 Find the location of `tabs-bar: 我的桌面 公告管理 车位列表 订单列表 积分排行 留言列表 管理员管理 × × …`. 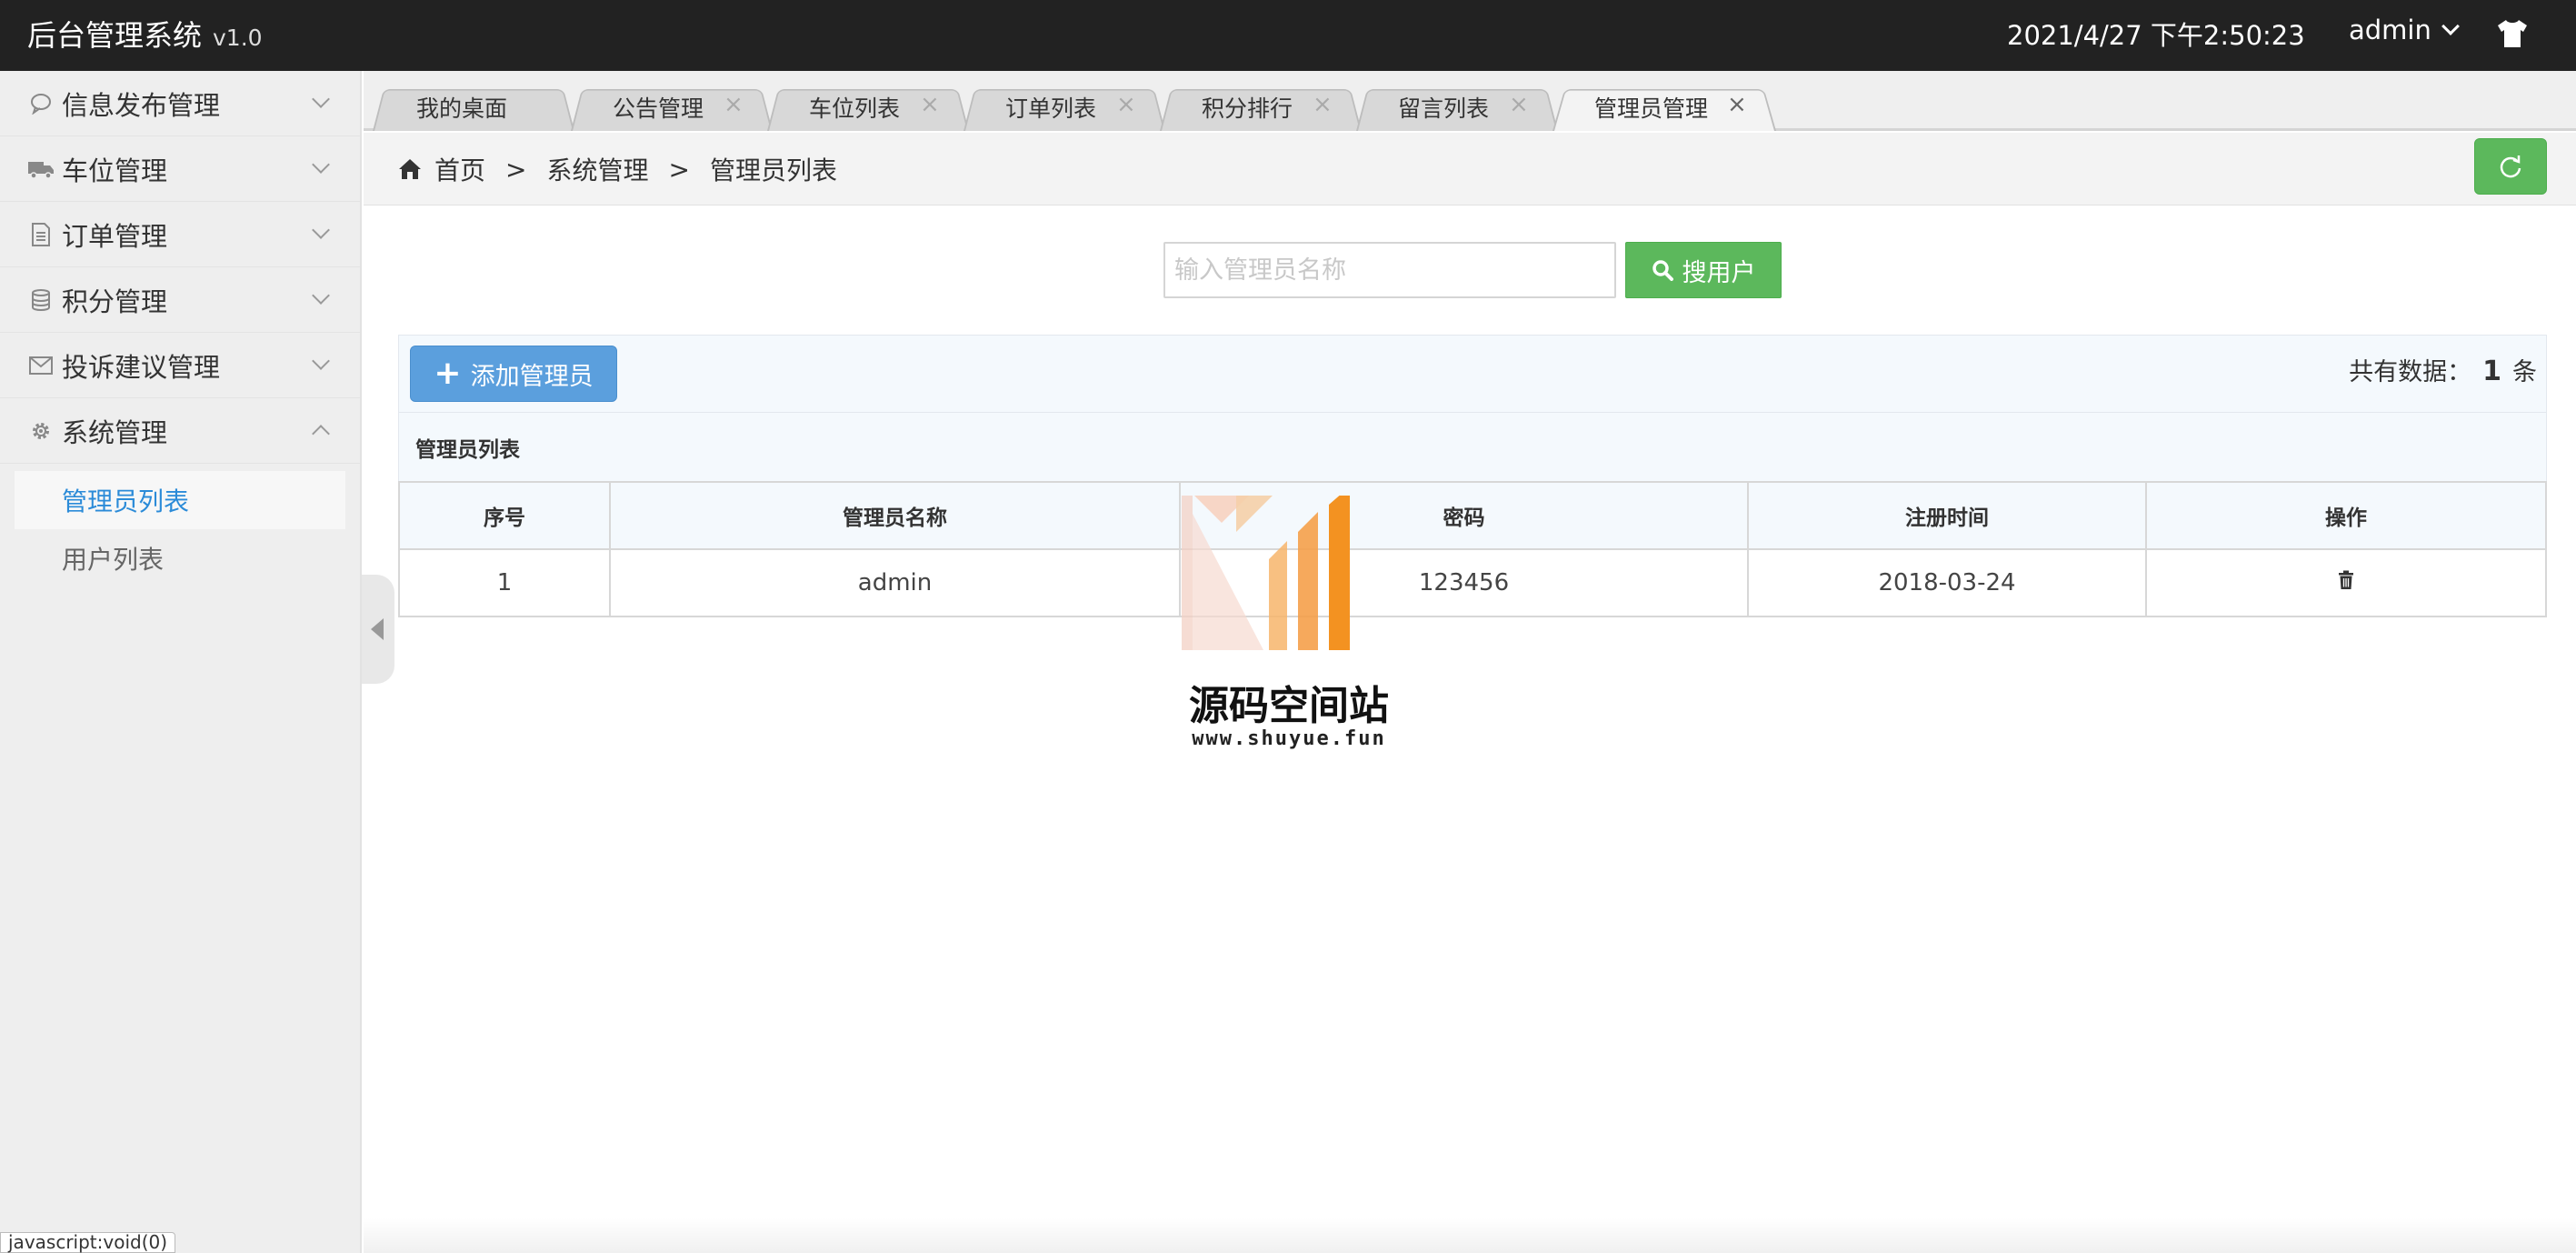

tabs-bar: 我的桌面 公告管理 车位列表 订单列表 积分排行 留言列表 管理员管理 × × … is located at coordinates (1470, 101).